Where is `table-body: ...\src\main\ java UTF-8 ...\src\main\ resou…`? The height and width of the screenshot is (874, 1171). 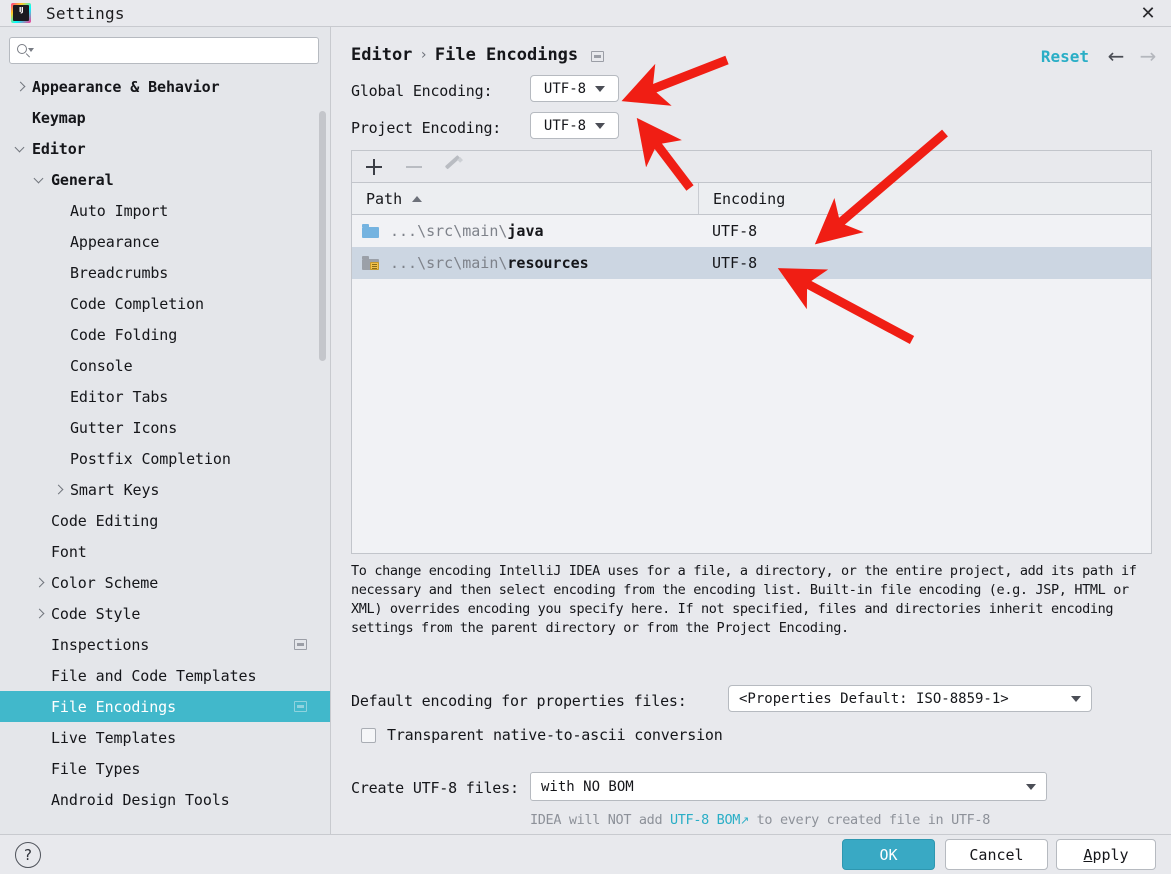 table-body: ...\src\main\ java UTF-8 ...\src\main\ resou… is located at coordinates (751, 247).